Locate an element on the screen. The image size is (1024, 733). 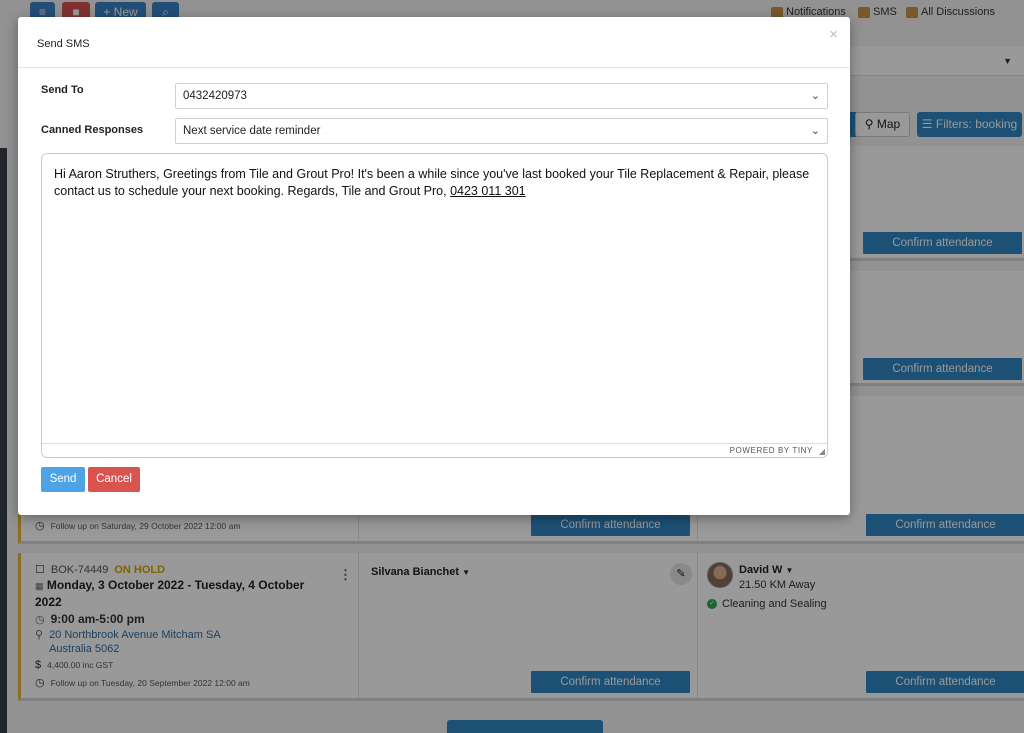
canned-responses-select: Next service date reminder ⌄ is located at coordinates (501, 131).